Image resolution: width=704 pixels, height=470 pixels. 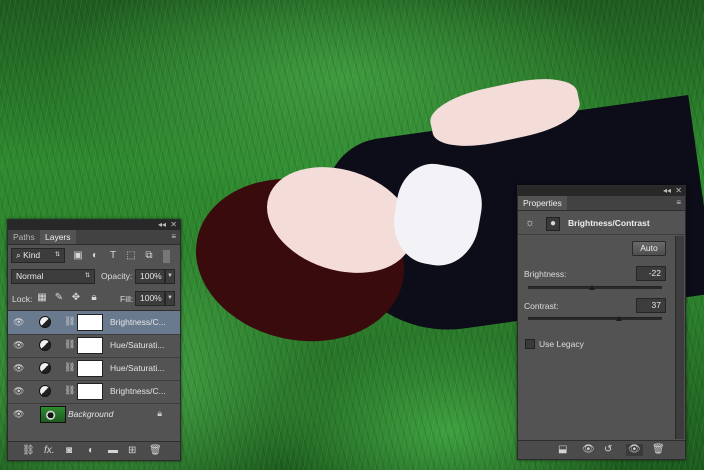 I want to click on brightness-label: Brightness:, so click(x=545, y=274).